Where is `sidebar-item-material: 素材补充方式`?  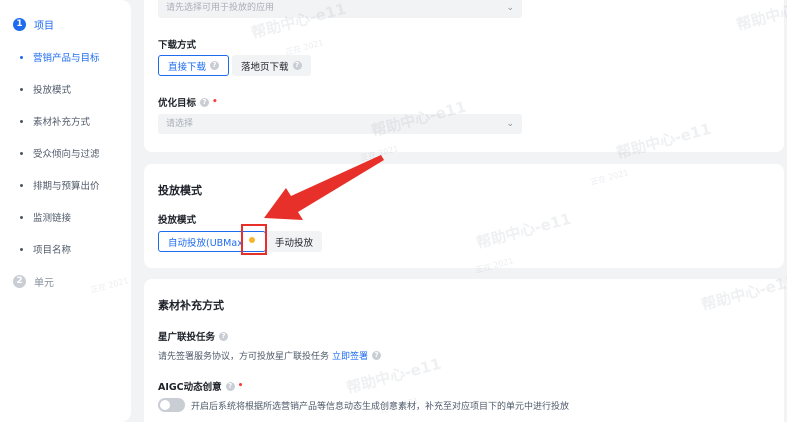
sidebar-item-material: 素材补充方式 is located at coordinates (55, 121).